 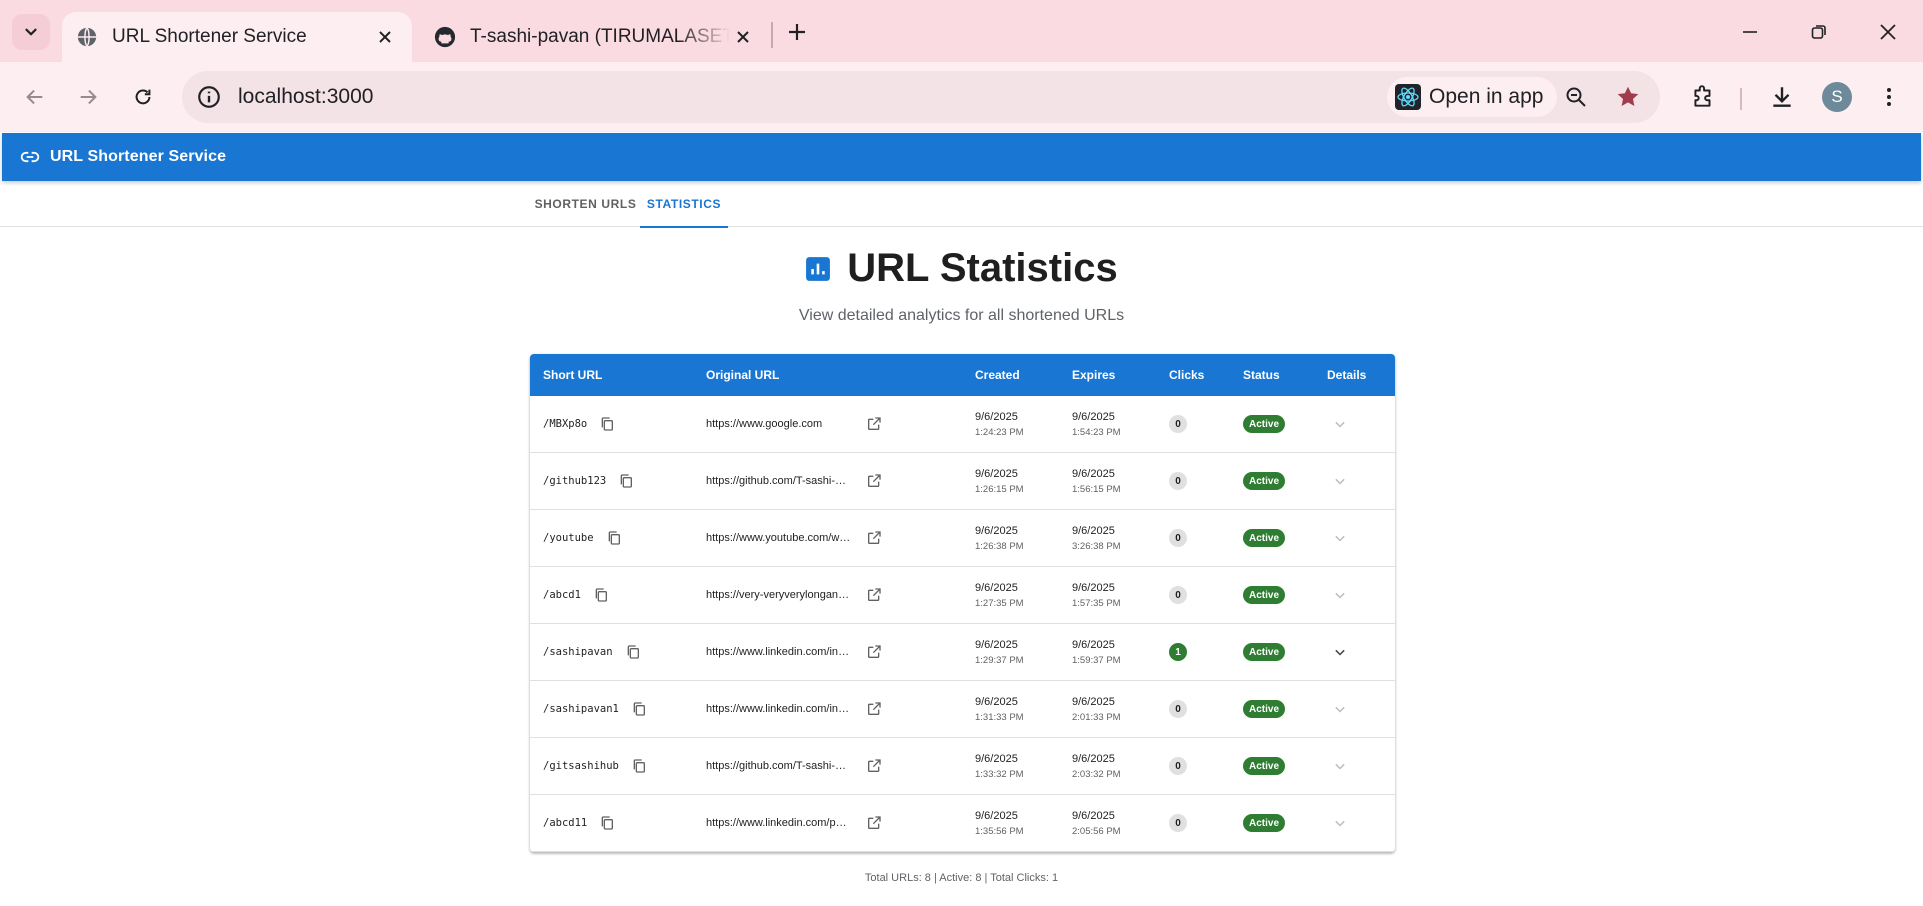 I want to click on short-url-code: /github123, so click(x=575, y=481).